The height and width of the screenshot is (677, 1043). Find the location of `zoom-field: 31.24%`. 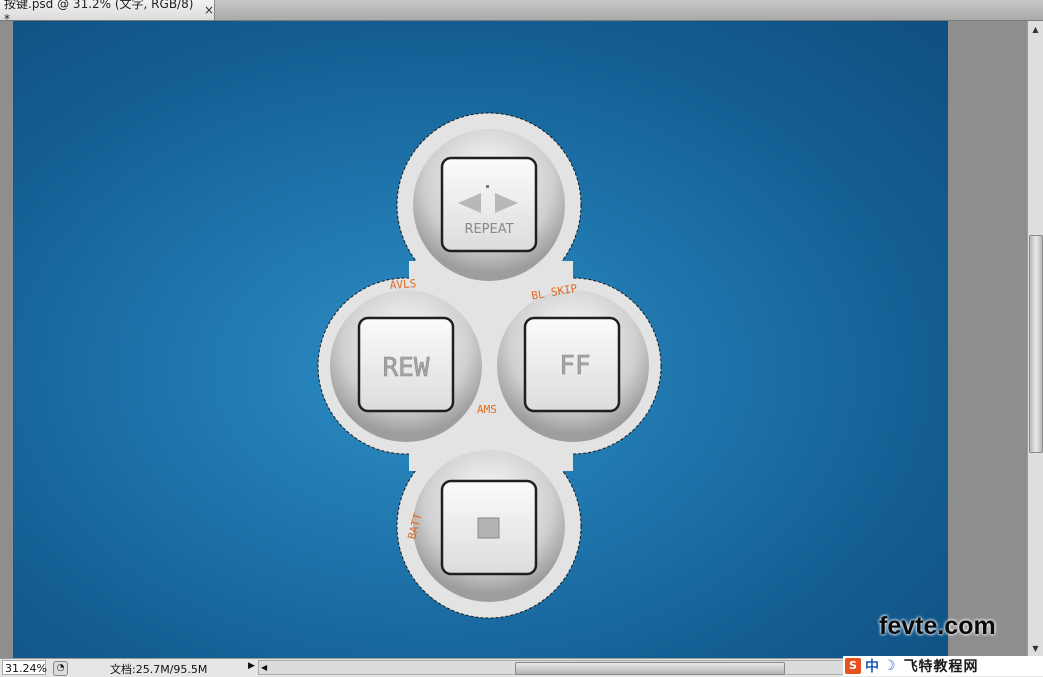

zoom-field: 31.24% is located at coordinates (24, 667).